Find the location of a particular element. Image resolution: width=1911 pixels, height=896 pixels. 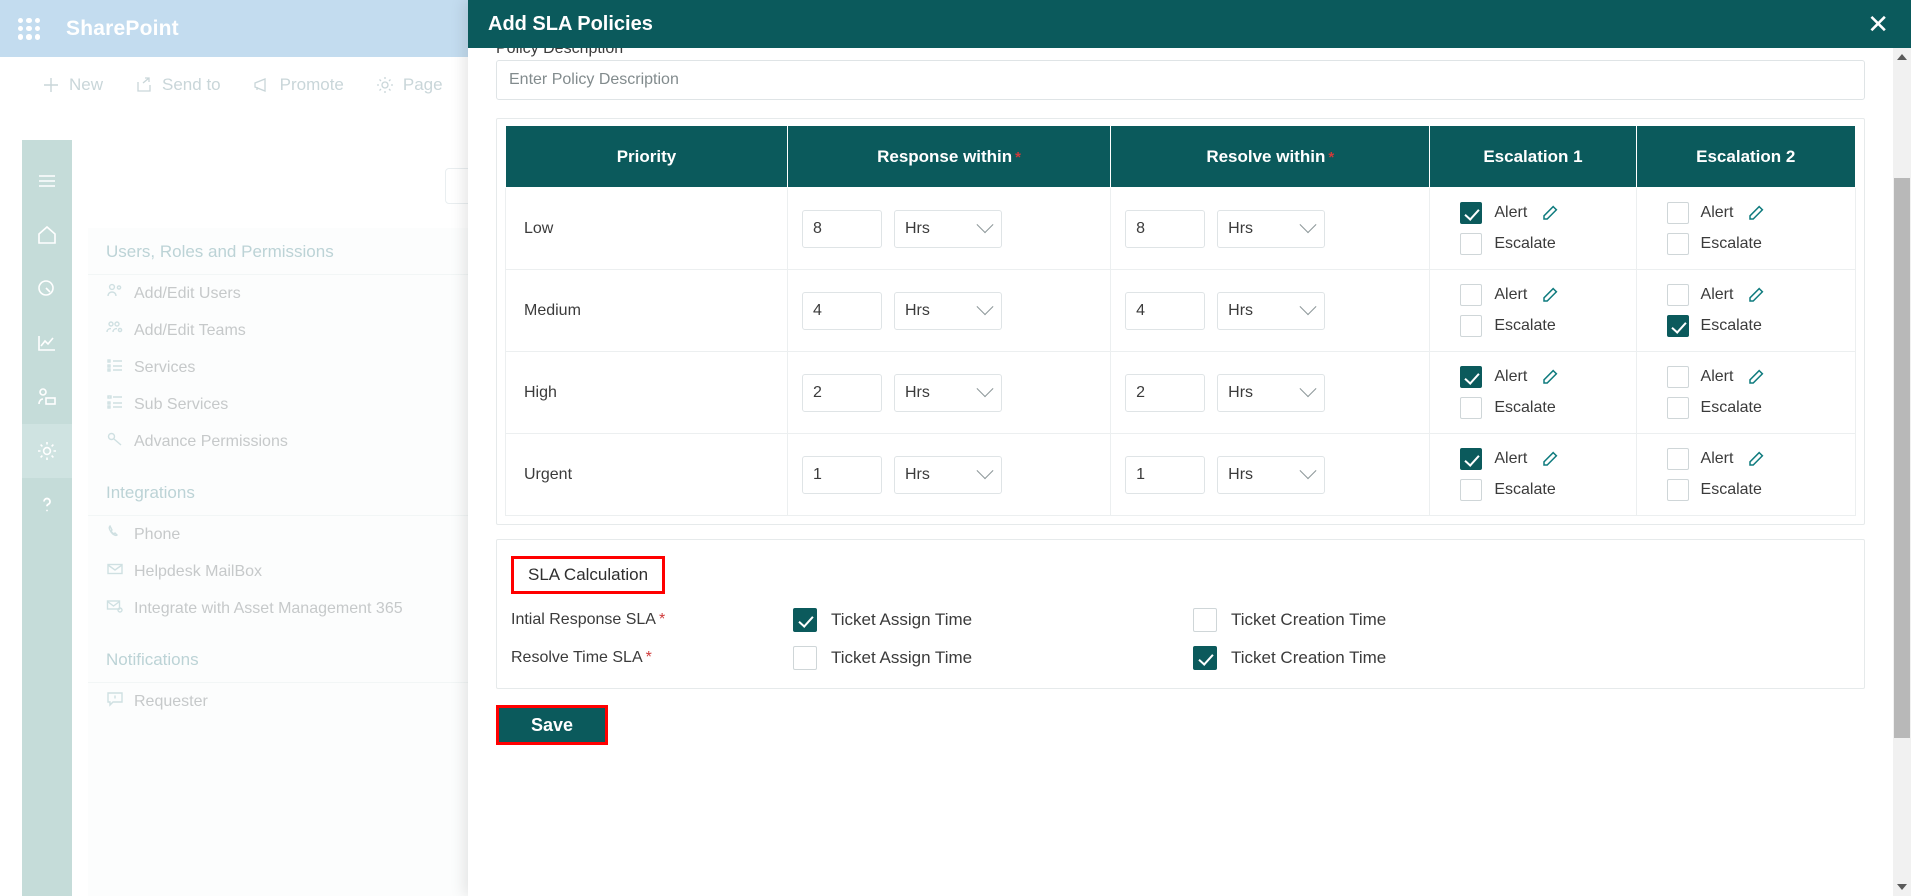

response-value-input: 2 is located at coordinates (841, 392).